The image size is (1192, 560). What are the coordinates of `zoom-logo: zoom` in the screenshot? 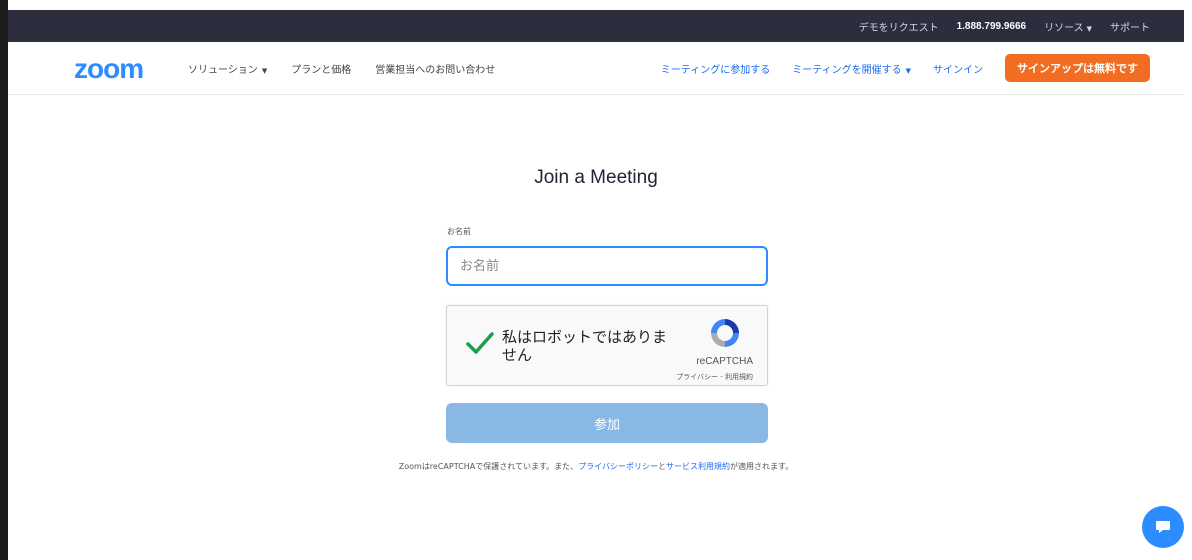 It's located at (109, 69).